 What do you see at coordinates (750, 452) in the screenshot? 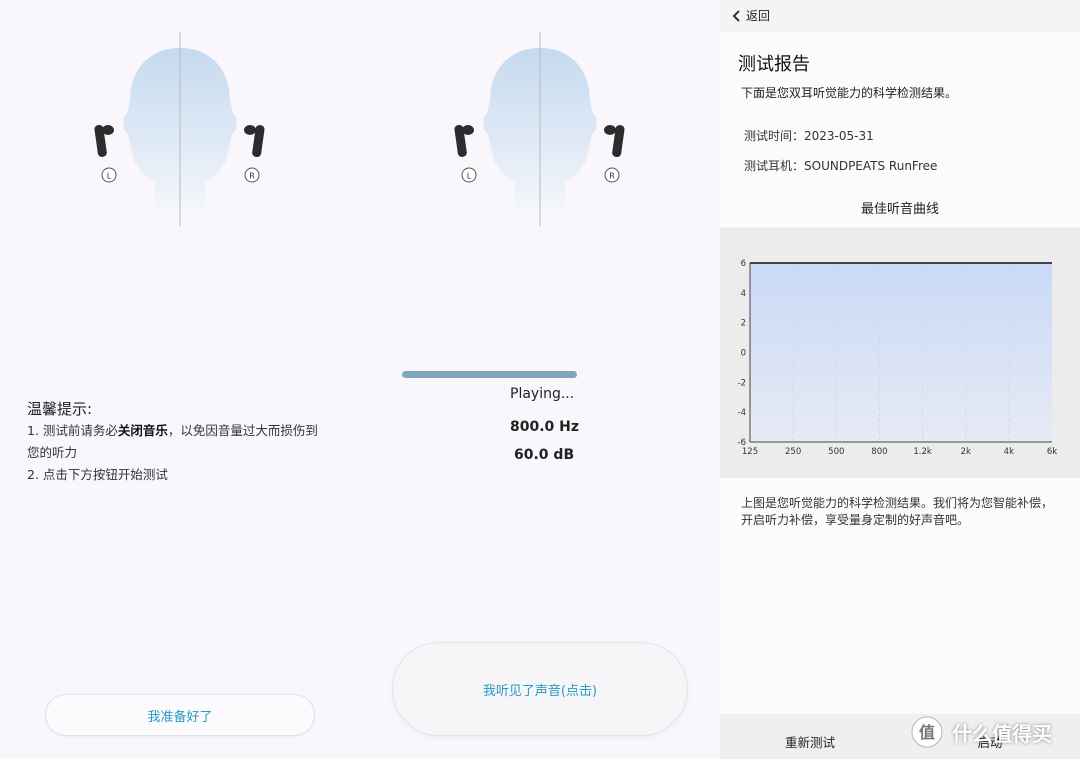
I see `x-tick-label: 125` at bounding box center [750, 452].